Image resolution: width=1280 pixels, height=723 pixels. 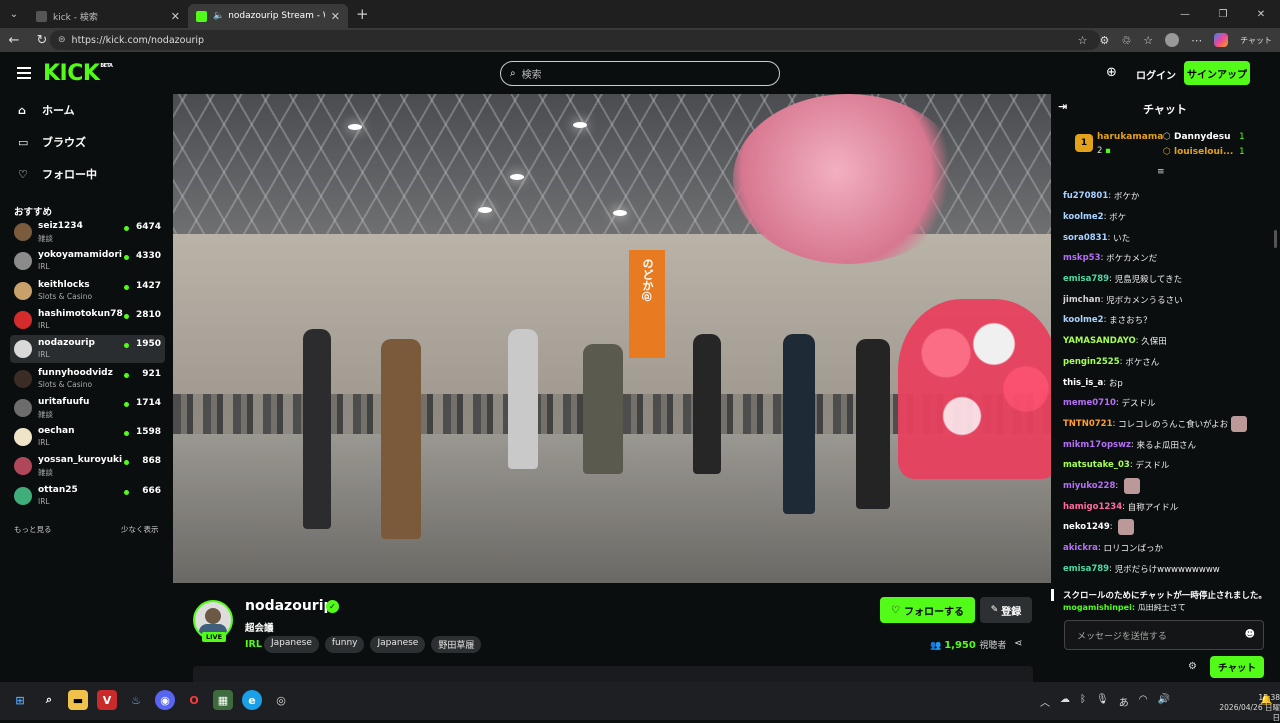 I want to click on steam-icon: ♨, so click(x=136, y=700).